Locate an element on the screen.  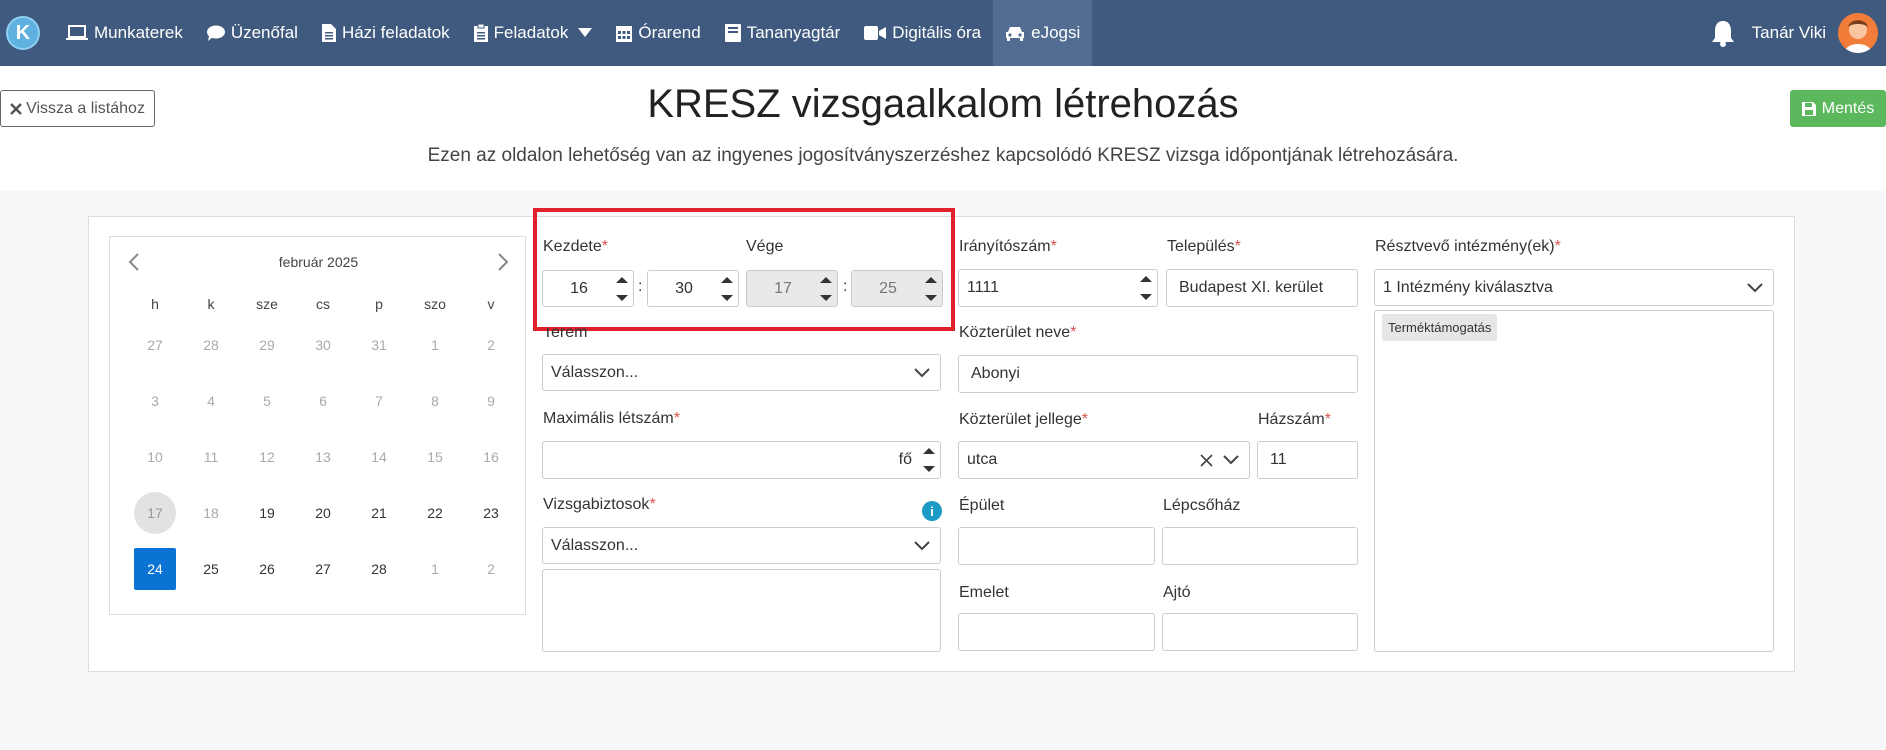
calendar-day-label: 18 is located at coordinates (211, 513).